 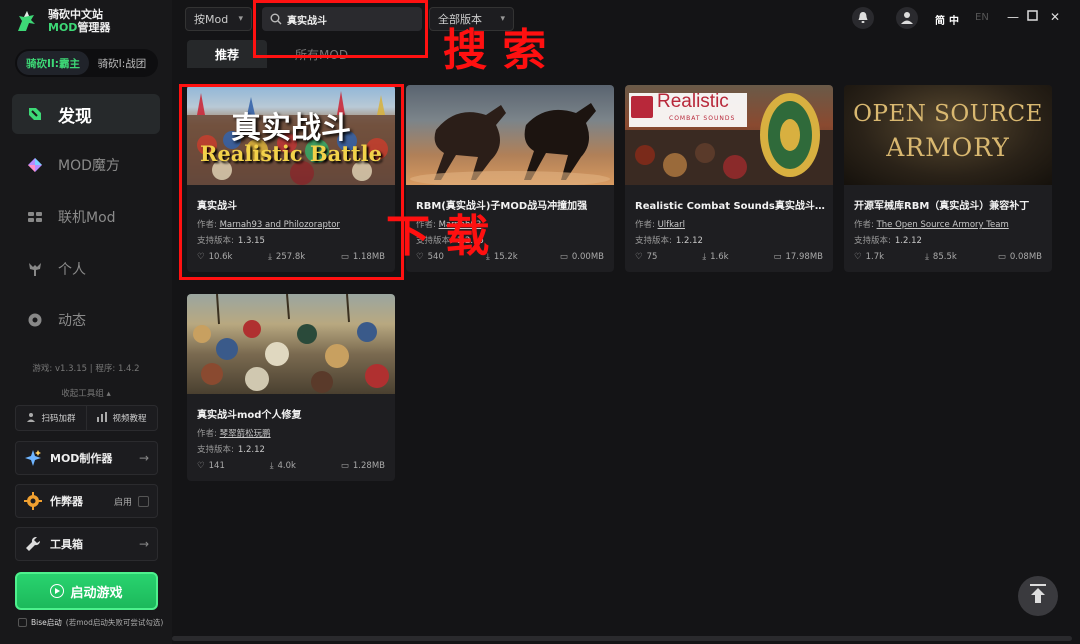 I want to click on app-logo: 骑砍中文站 MOD管理器, so click(x=87, y=21).